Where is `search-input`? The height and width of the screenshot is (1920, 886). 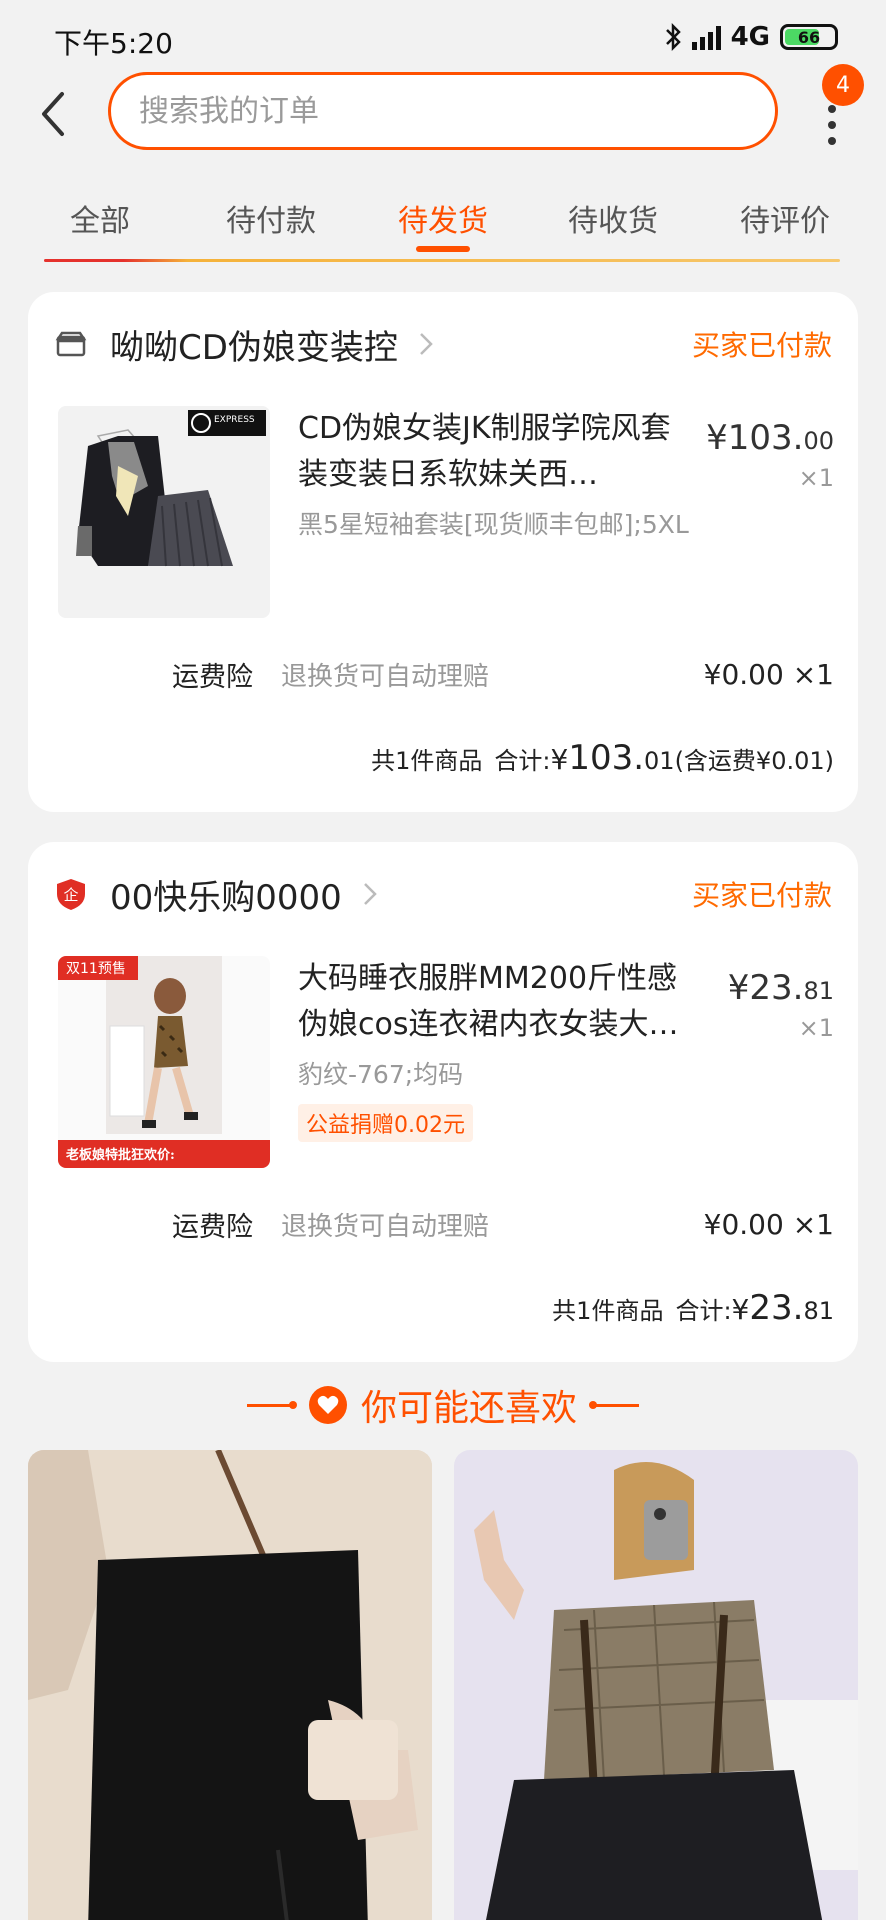 search-input is located at coordinates (457, 111).